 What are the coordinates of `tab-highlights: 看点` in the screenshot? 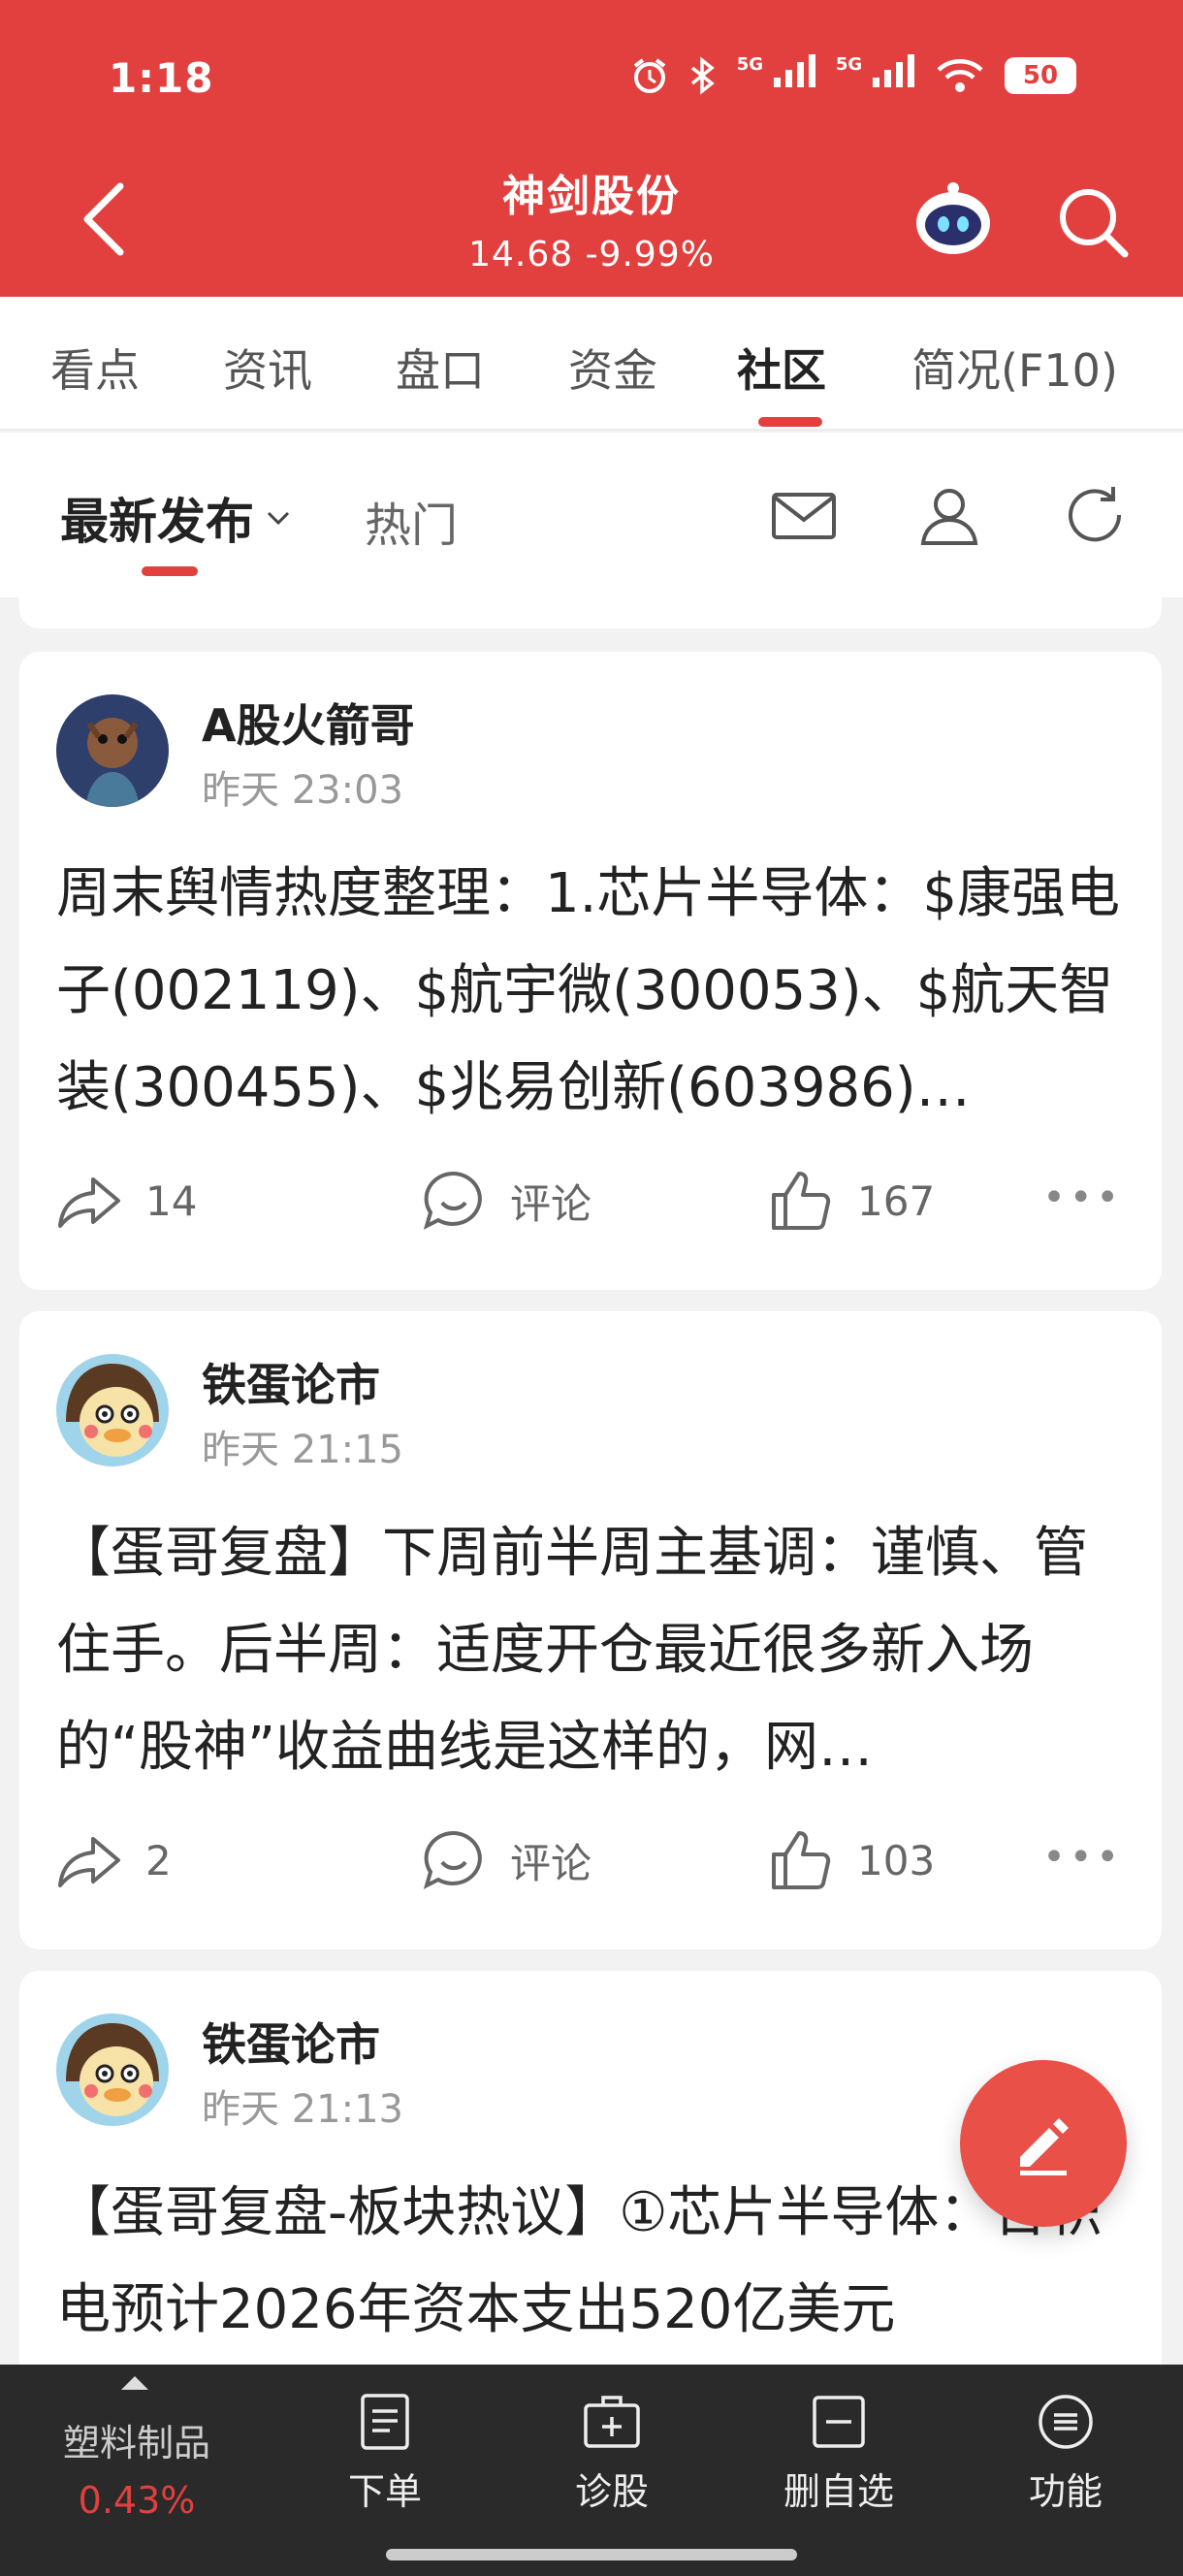 It's located at (95, 368).